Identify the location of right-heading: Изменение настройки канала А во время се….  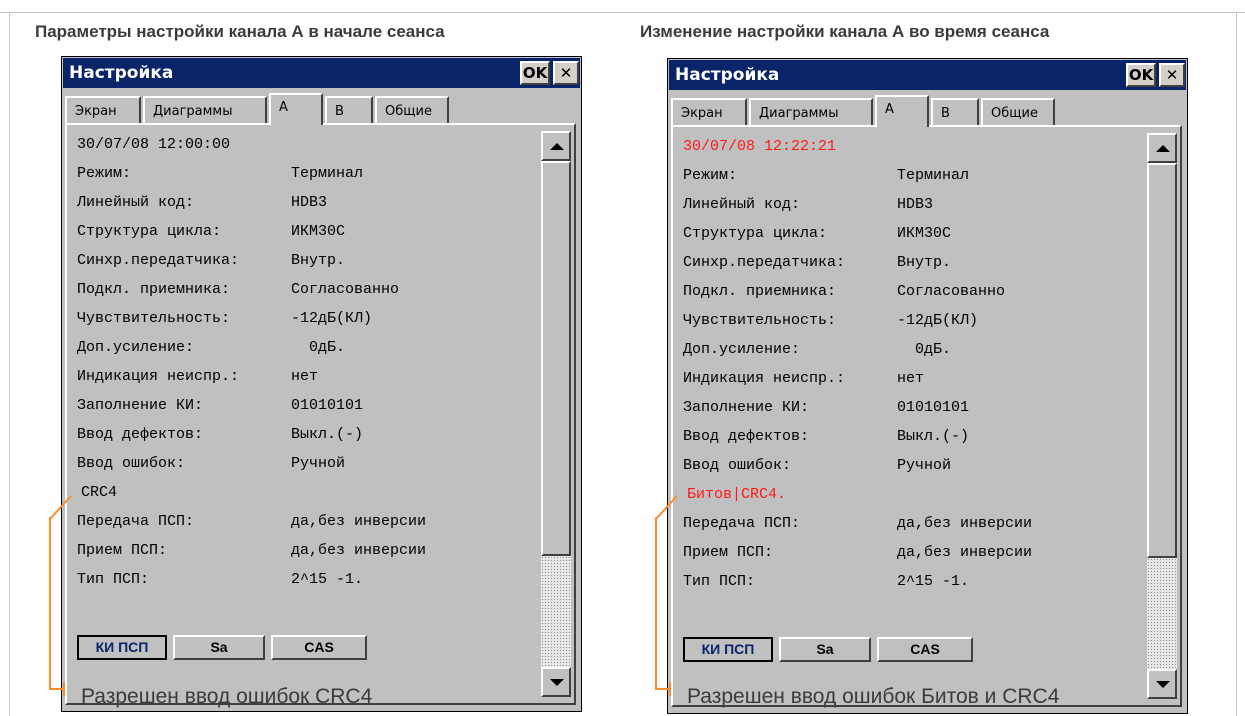
(845, 31).